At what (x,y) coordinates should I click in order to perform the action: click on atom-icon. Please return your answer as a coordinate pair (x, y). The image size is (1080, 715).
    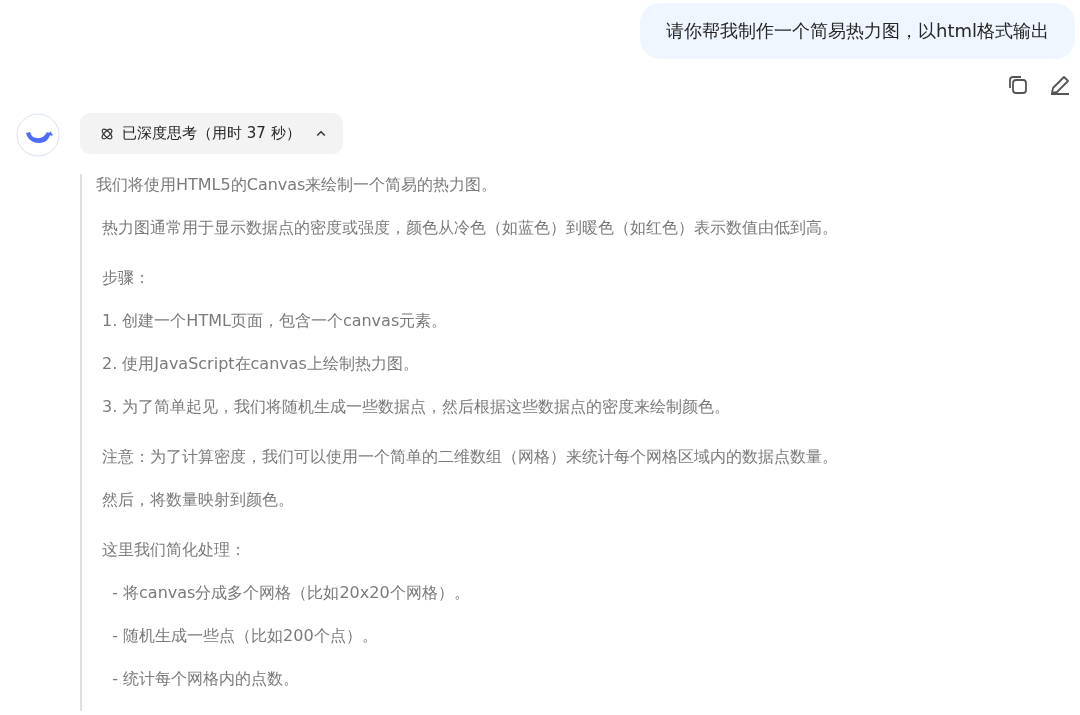
    Looking at the image, I should click on (107, 133).